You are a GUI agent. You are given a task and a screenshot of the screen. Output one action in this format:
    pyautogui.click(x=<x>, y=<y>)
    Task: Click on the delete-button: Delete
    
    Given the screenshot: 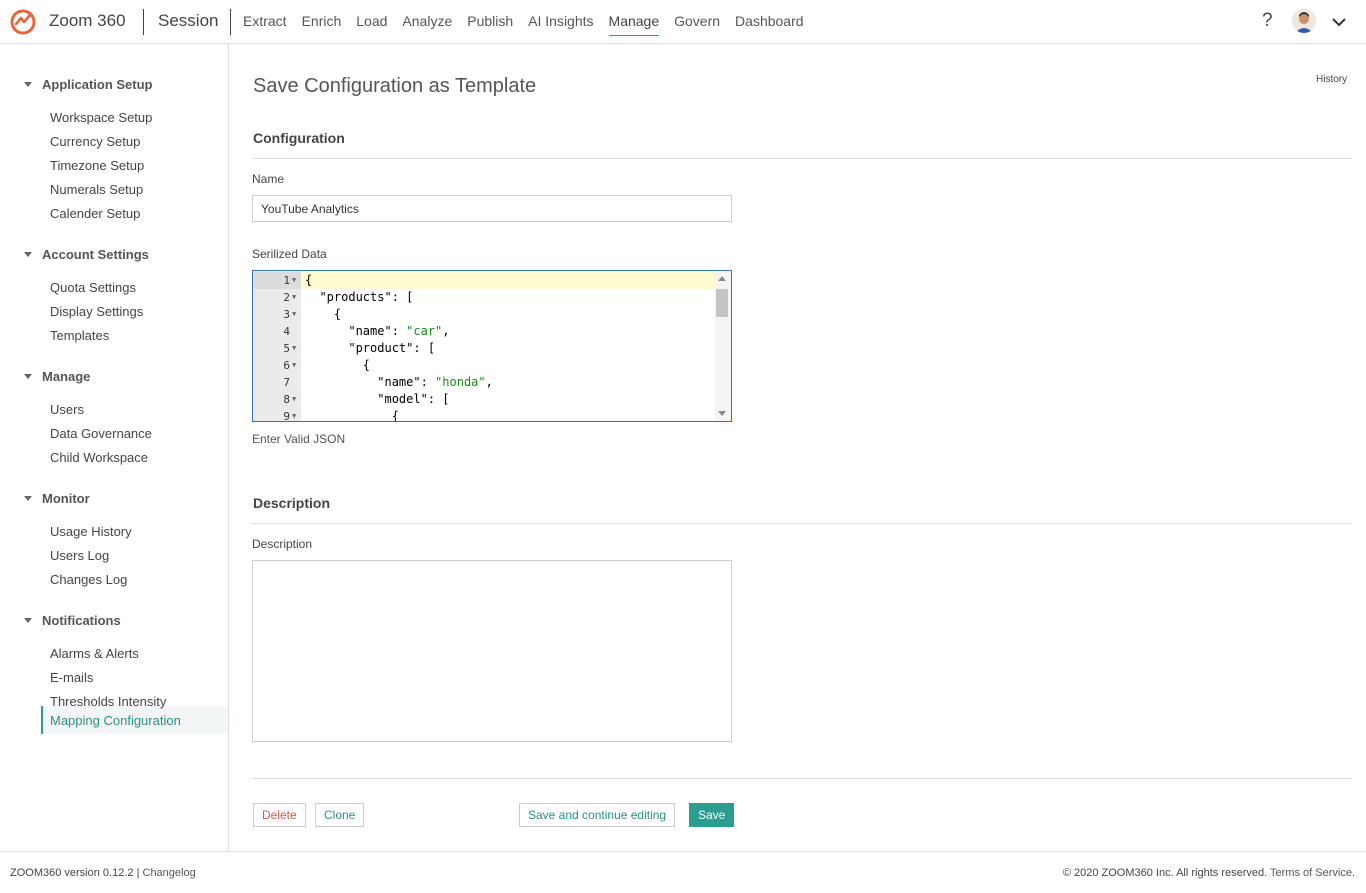 What is the action you would take?
    pyautogui.click(x=279, y=815)
    